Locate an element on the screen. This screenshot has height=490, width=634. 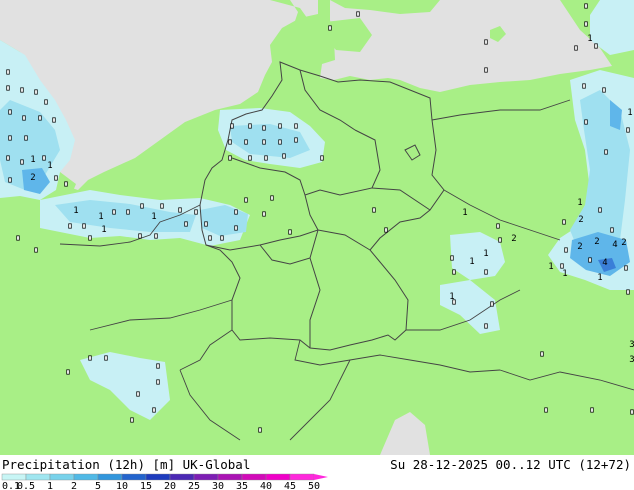
legend-label: 25 is located at coordinates (194, 485).